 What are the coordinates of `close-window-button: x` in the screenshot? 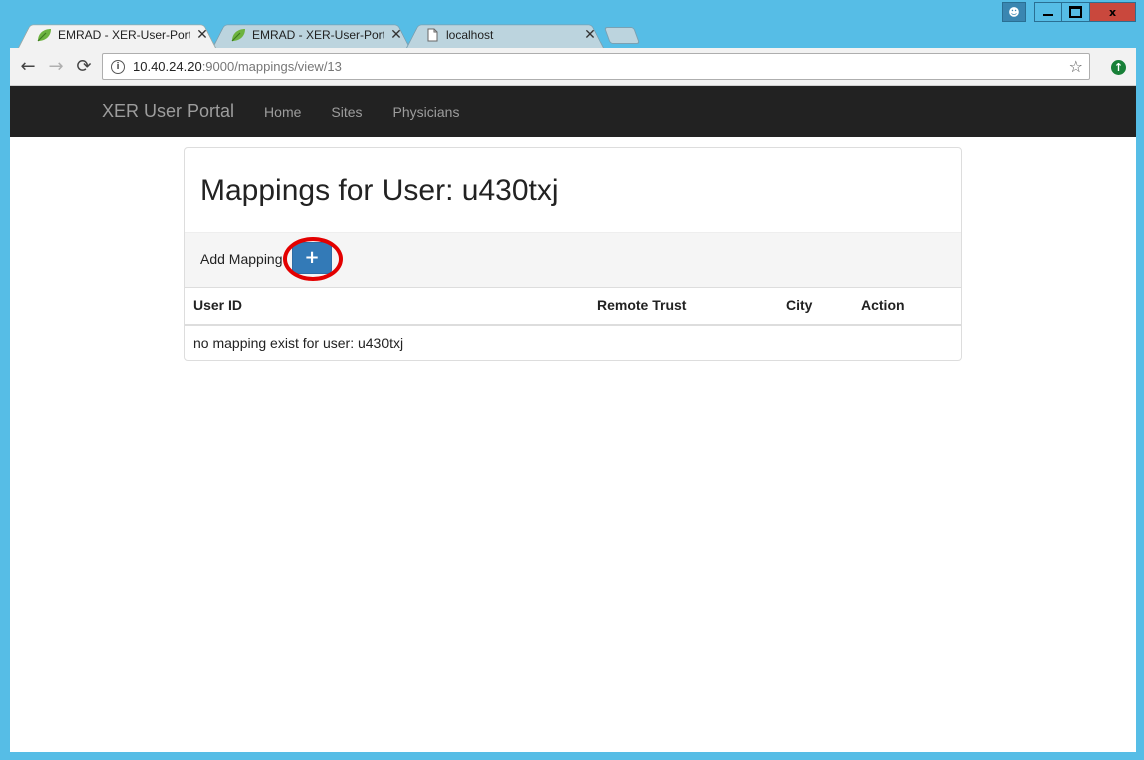 It's located at (1113, 12).